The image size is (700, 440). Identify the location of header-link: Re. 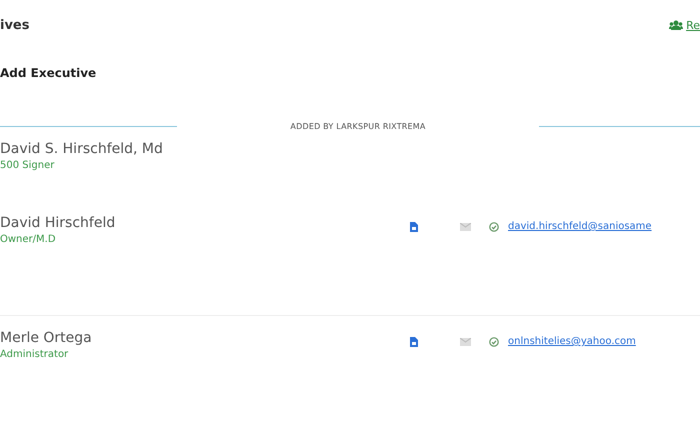
(684, 25).